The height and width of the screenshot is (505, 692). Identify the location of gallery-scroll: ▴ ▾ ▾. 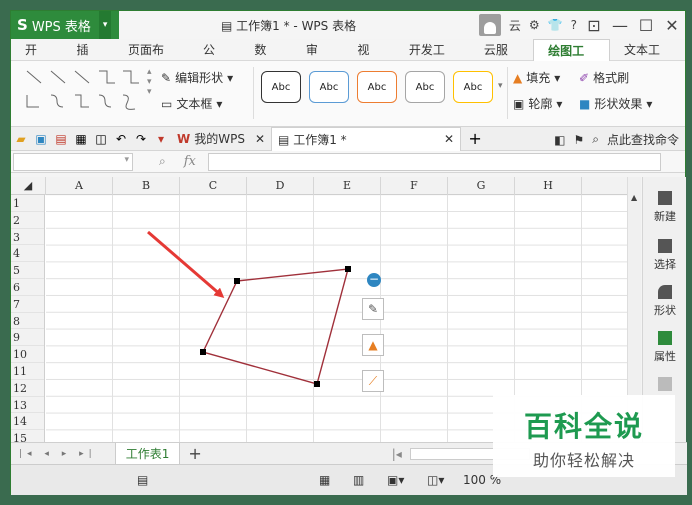
(149, 82).